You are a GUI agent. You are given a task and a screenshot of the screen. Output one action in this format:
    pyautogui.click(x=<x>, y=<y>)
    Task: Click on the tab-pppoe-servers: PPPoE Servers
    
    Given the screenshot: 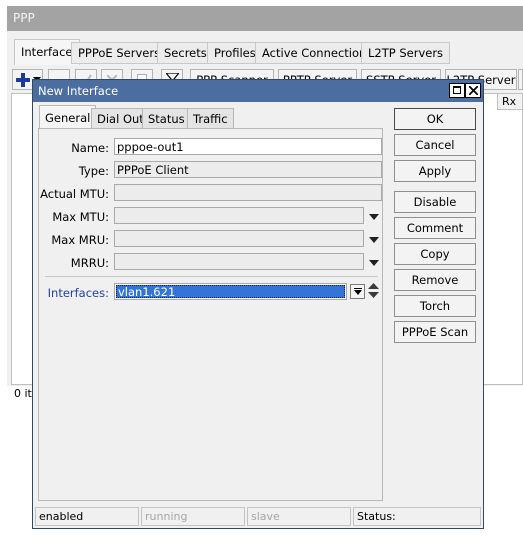 What is the action you would take?
    pyautogui.click(x=119, y=53)
    